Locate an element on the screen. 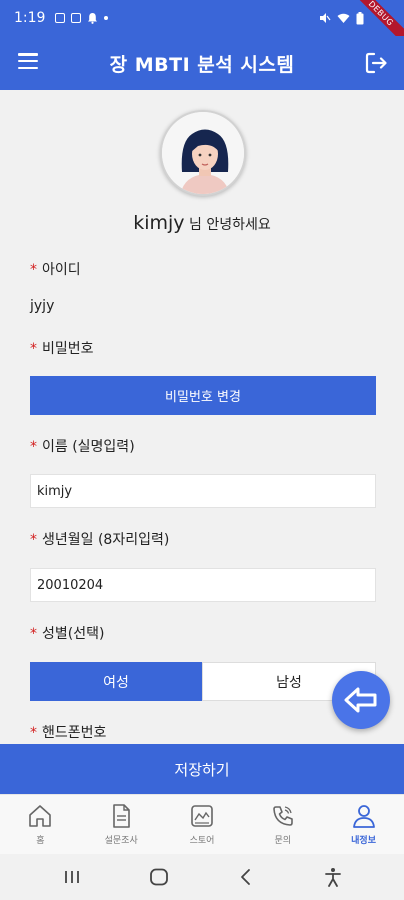 The height and width of the screenshot is (900, 404). system-nav-bar is located at coordinates (202, 877).